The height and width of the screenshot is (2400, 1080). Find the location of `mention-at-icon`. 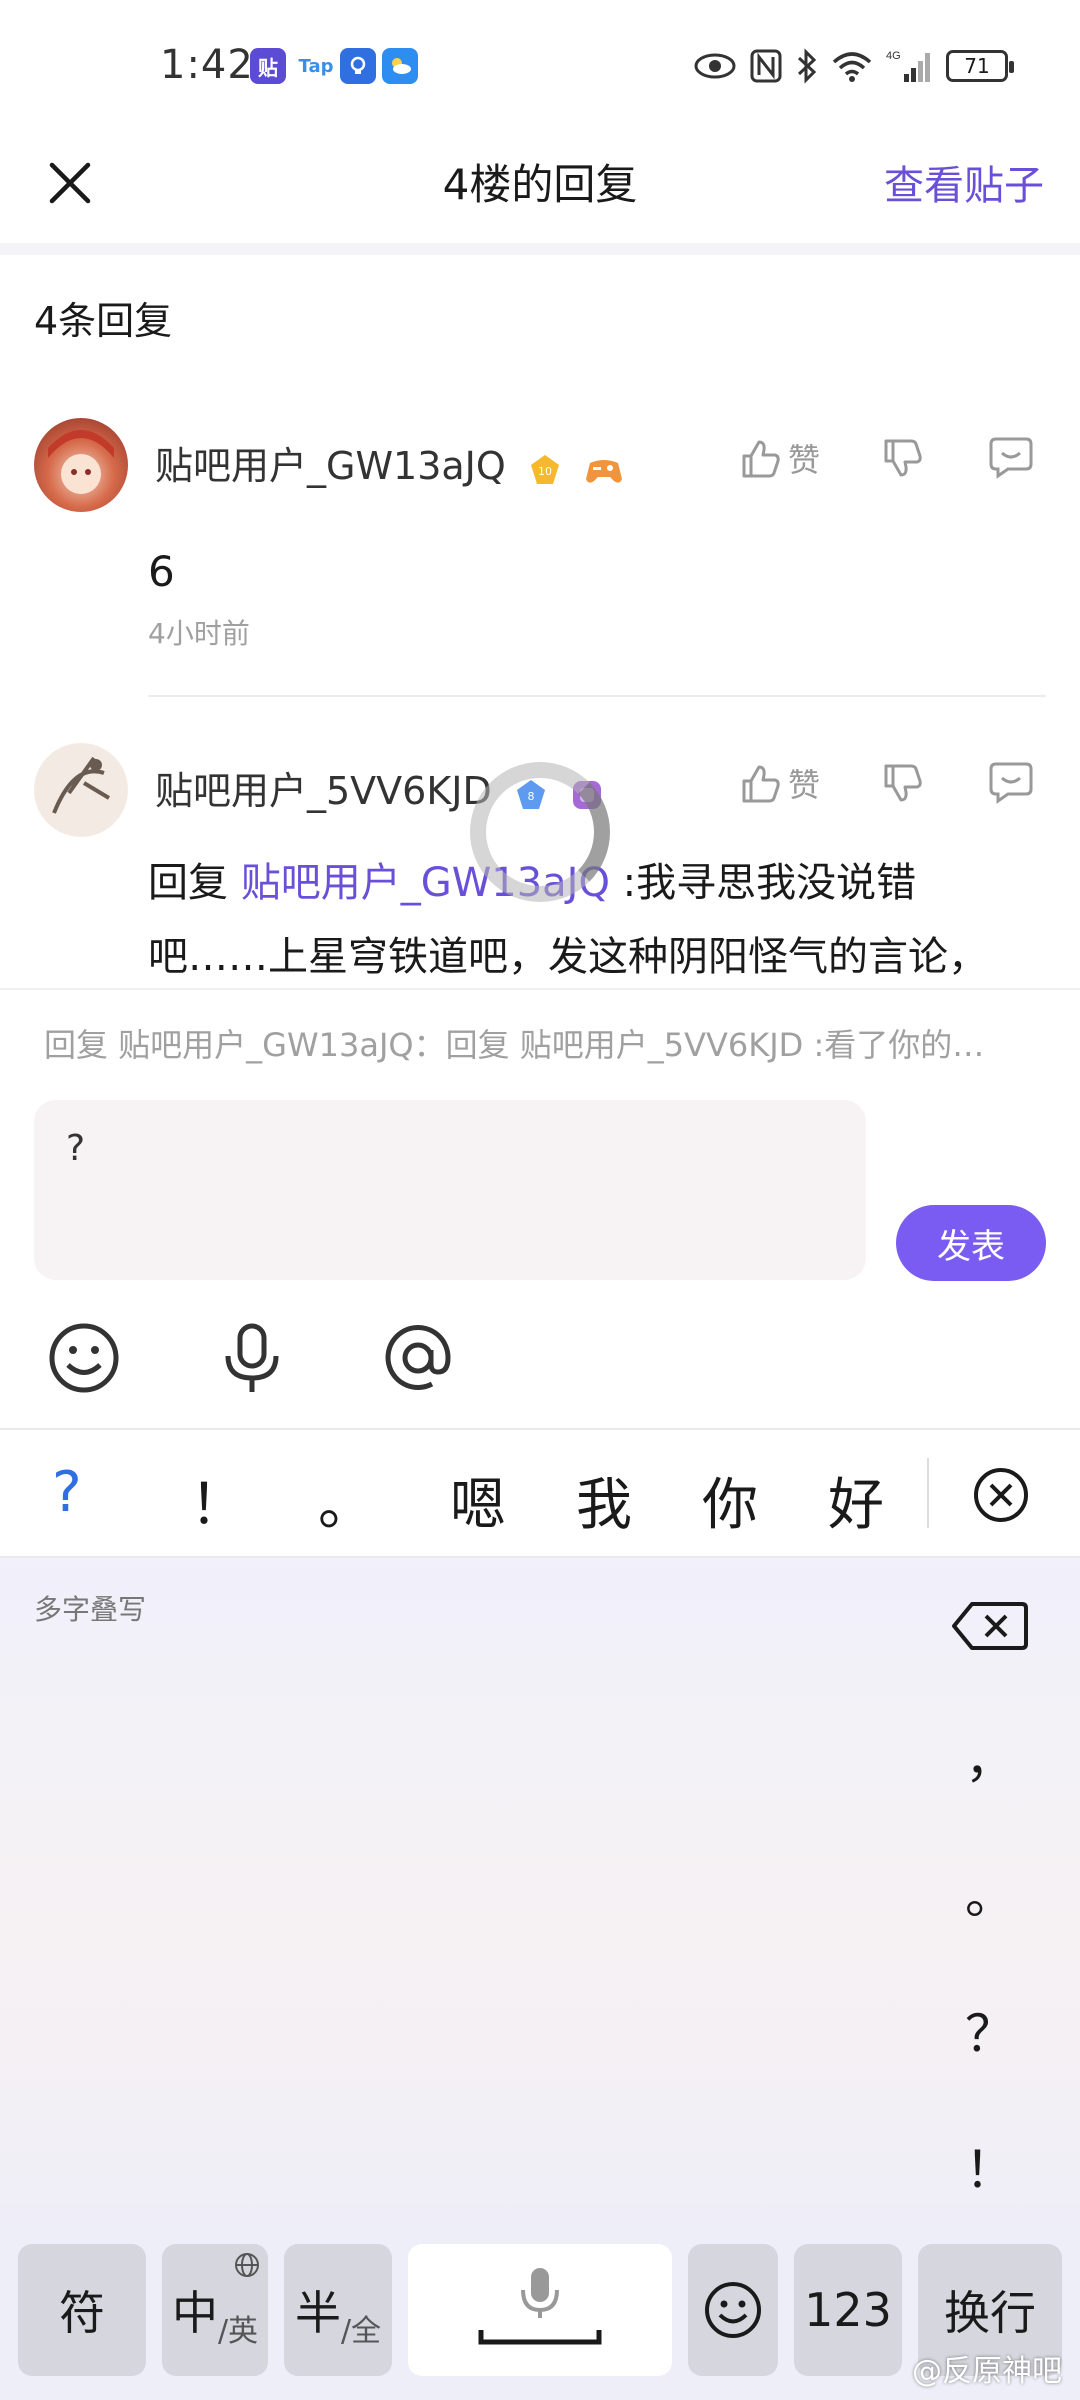

mention-at-icon is located at coordinates (418, 1358).